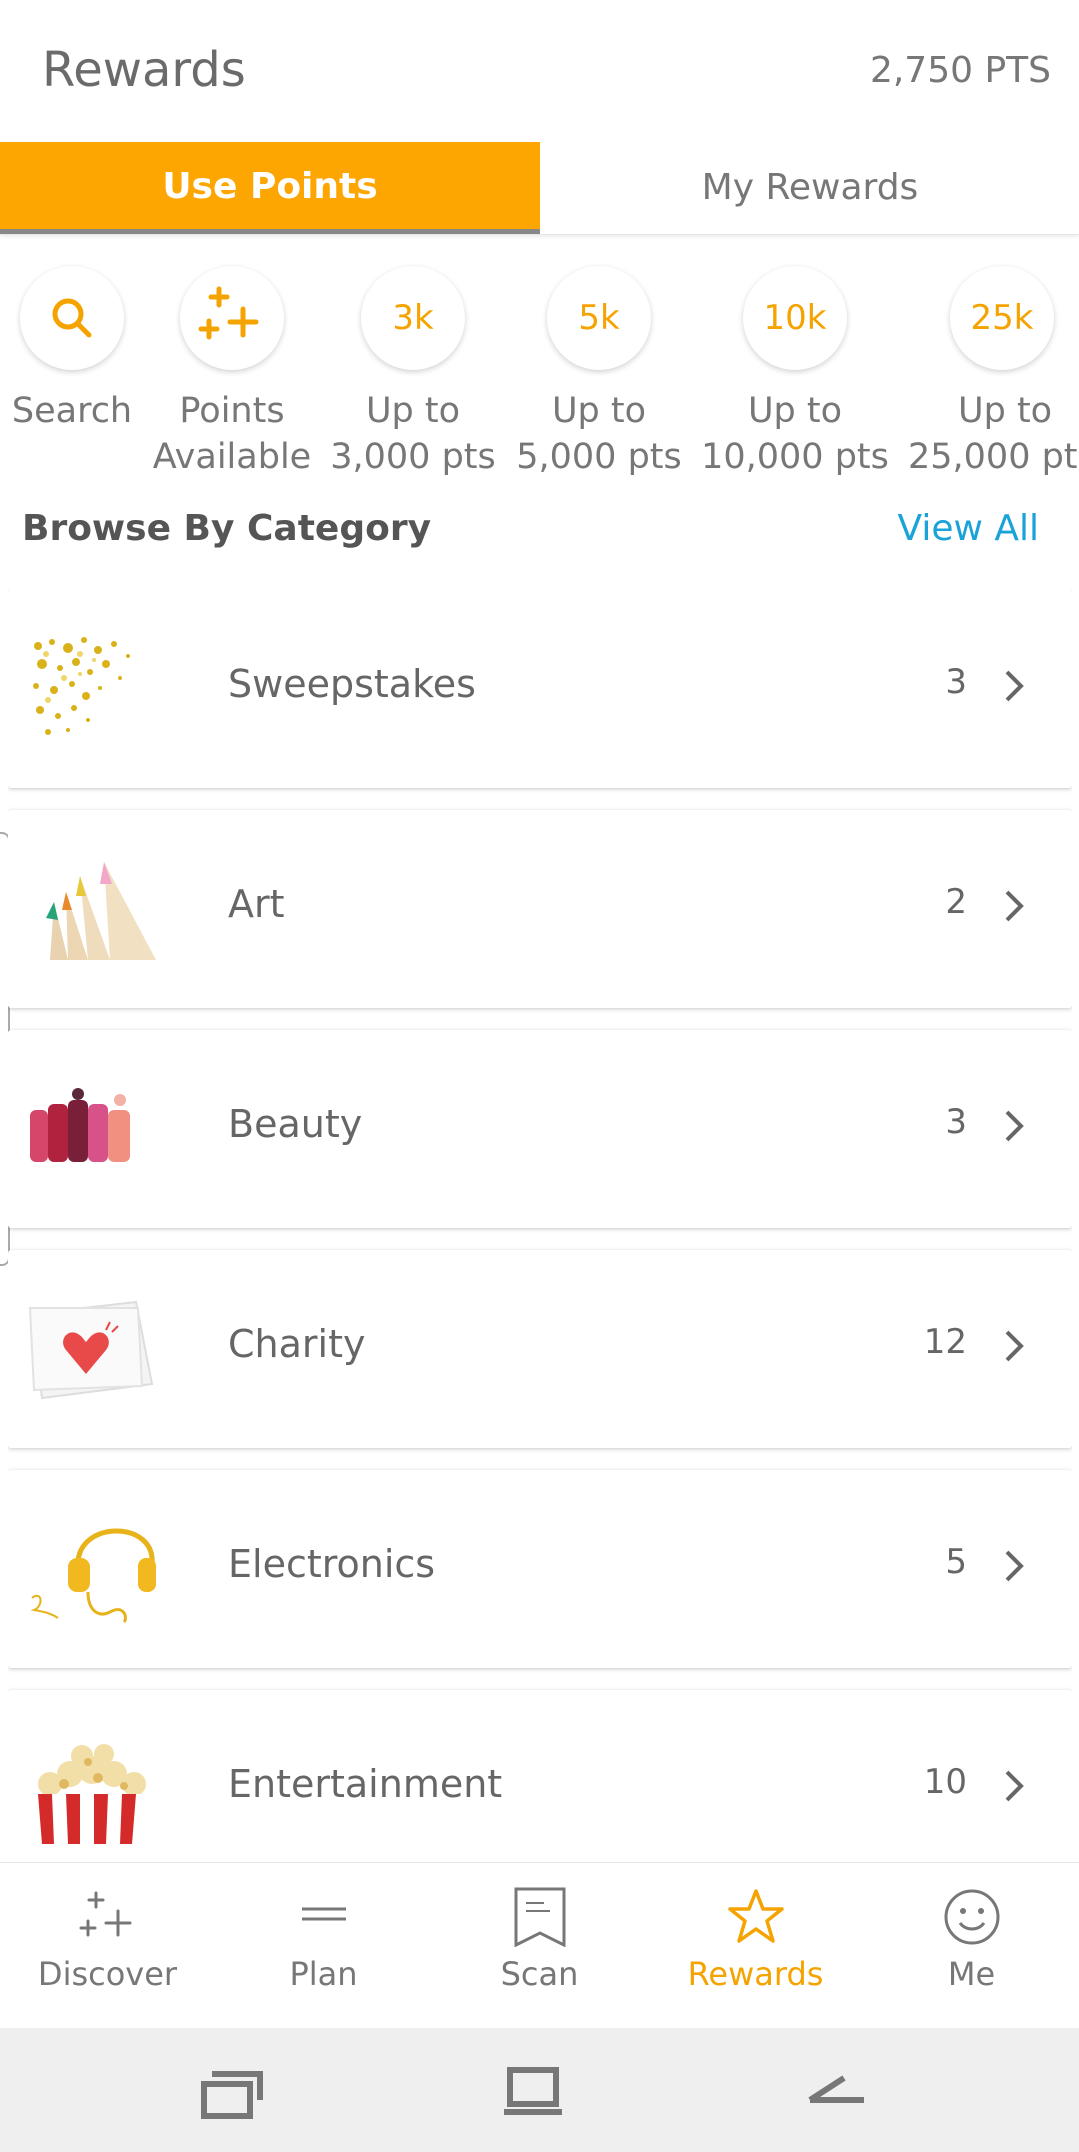 This screenshot has width=1079, height=2152. What do you see at coordinates (795, 434) in the screenshot?
I see `filter-label: Up to 10,000 pts` at bounding box center [795, 434].